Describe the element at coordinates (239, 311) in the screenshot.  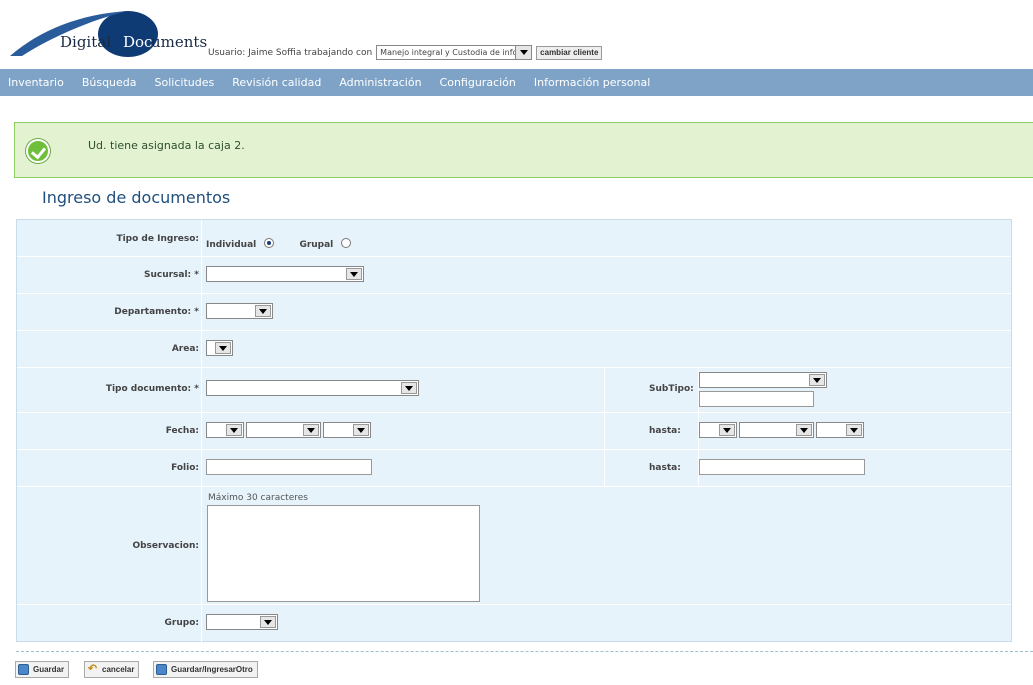
I see `departamento-select` at that location.